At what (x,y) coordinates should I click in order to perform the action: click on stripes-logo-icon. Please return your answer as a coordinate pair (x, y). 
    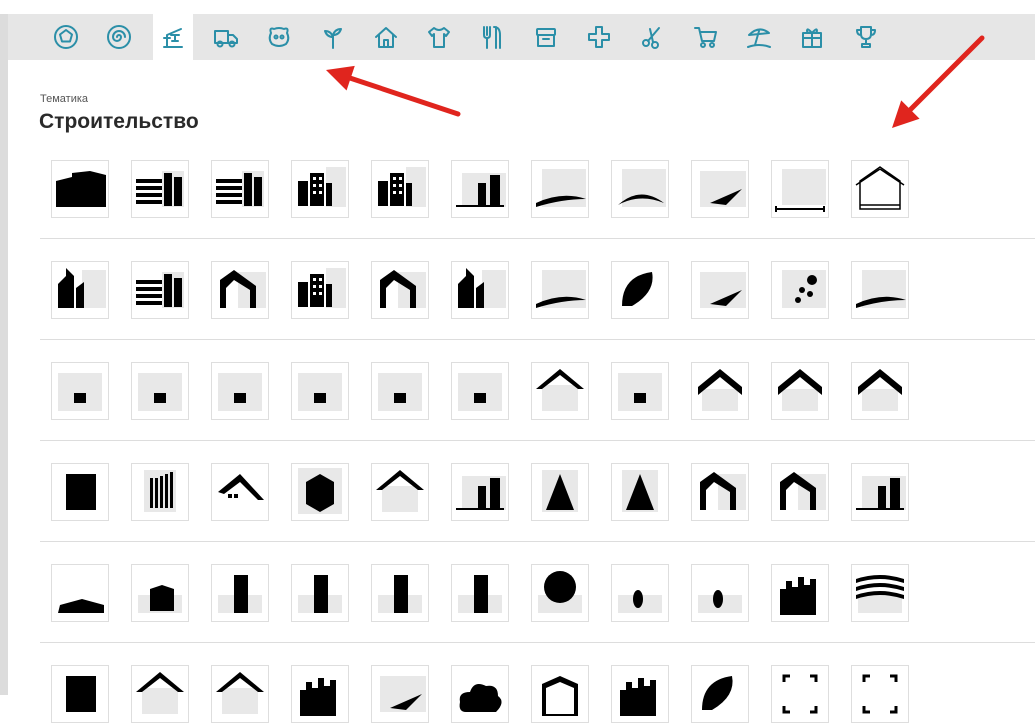
    Looking at the image, I should click on (240, 189).